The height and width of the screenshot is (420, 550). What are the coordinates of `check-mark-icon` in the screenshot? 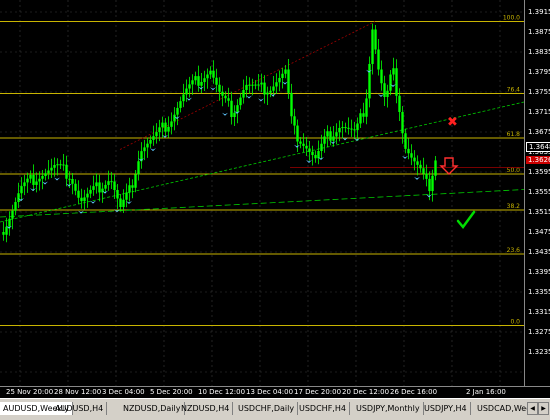 It's located at (466, 220).